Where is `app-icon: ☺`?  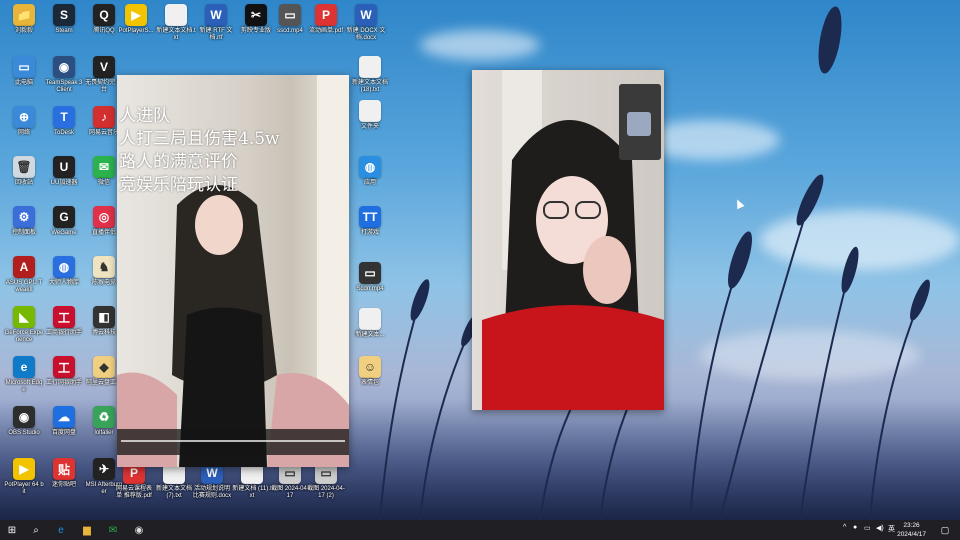 app-icon: ☺ is located at coordinates (370, 367).